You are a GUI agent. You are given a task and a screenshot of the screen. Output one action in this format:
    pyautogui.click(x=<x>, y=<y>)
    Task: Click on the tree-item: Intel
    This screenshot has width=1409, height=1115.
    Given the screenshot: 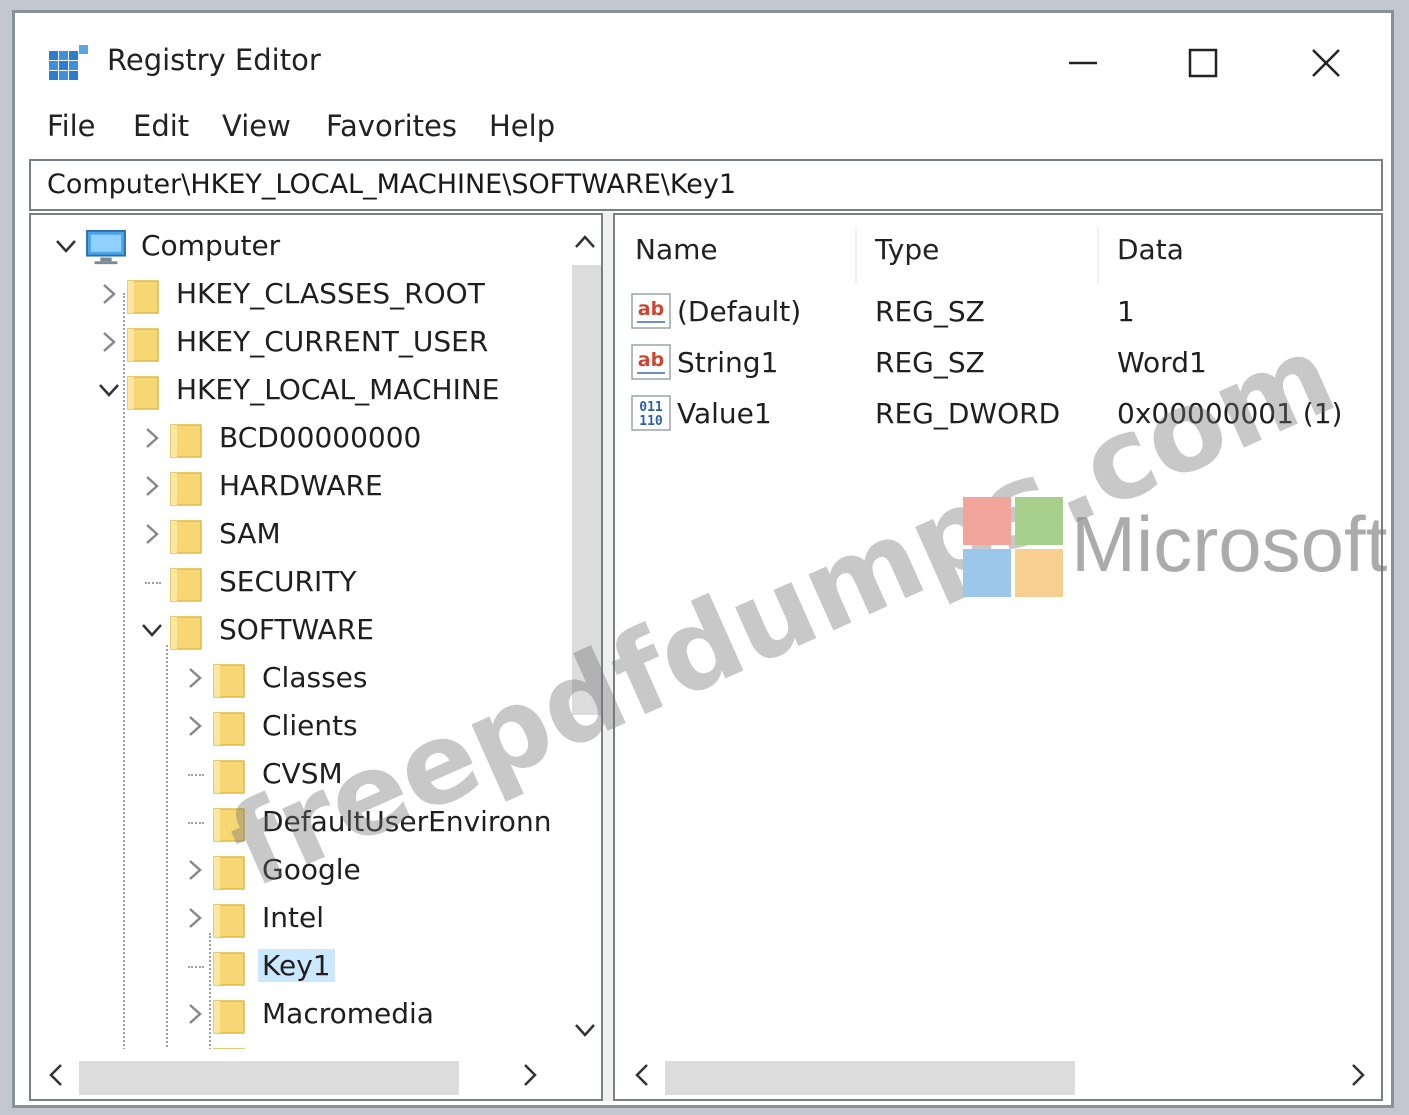 What is the action you would take?
    pyautogui.click(x=296, y=918)
    